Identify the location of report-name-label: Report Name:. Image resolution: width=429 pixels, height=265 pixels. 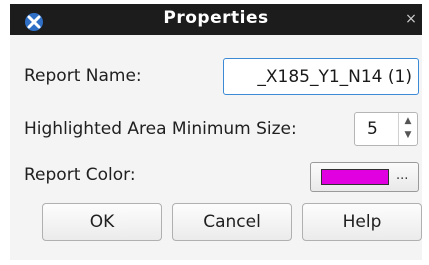
(83, 76).